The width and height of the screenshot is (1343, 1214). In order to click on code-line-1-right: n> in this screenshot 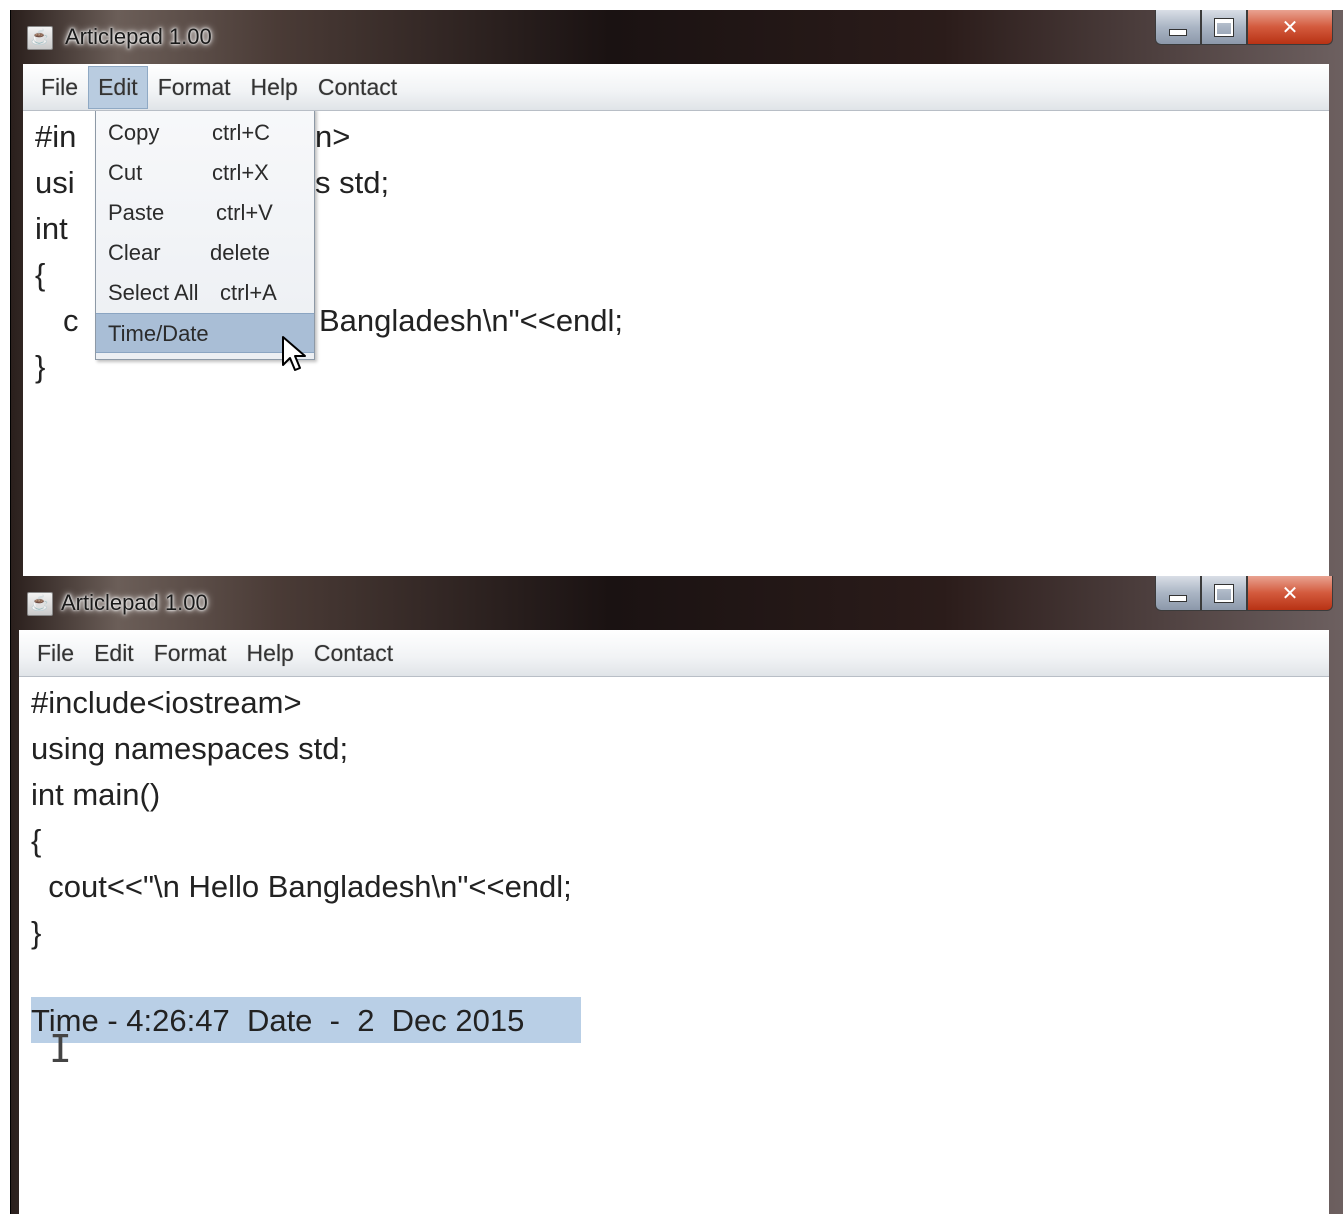, I will do `click(333, 136)`.